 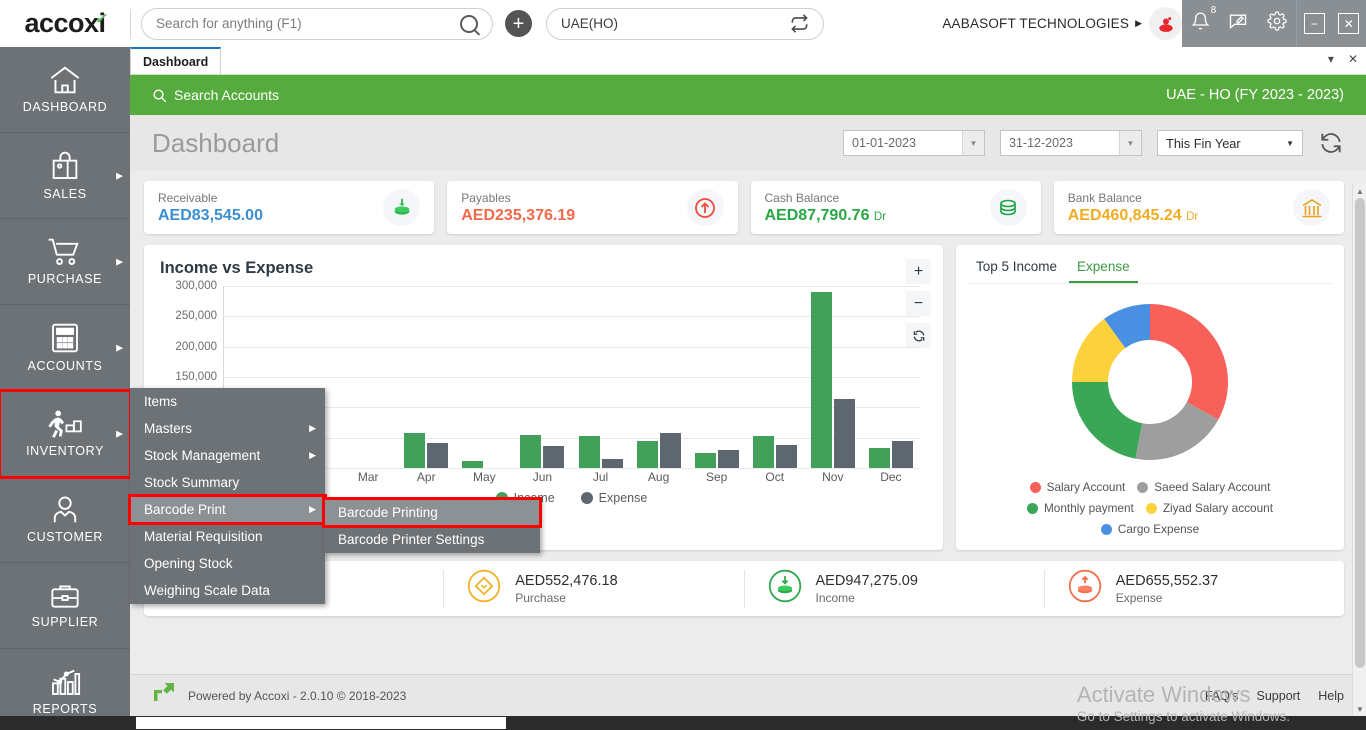 What do you see at coordinates (469, 23) in the screenshot?
I see `search-icon` at bounding box center [469, 23].